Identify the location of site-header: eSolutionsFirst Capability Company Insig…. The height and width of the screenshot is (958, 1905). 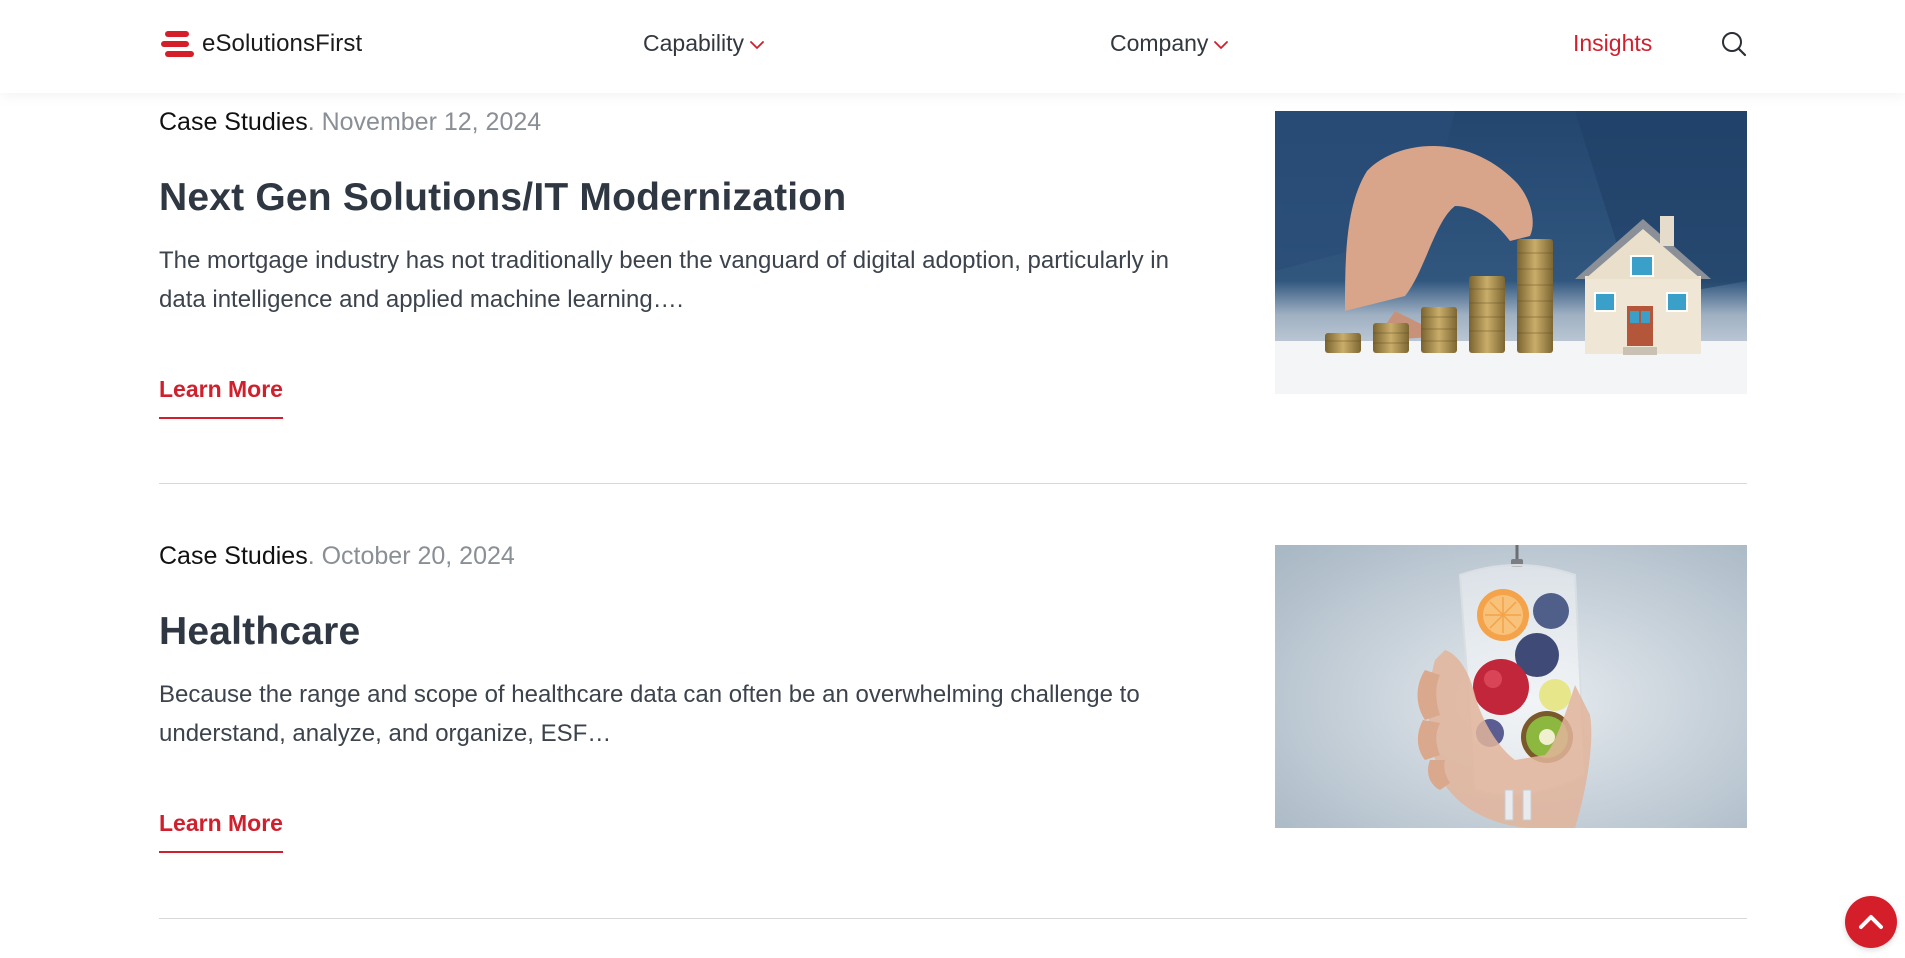
(952, 46).